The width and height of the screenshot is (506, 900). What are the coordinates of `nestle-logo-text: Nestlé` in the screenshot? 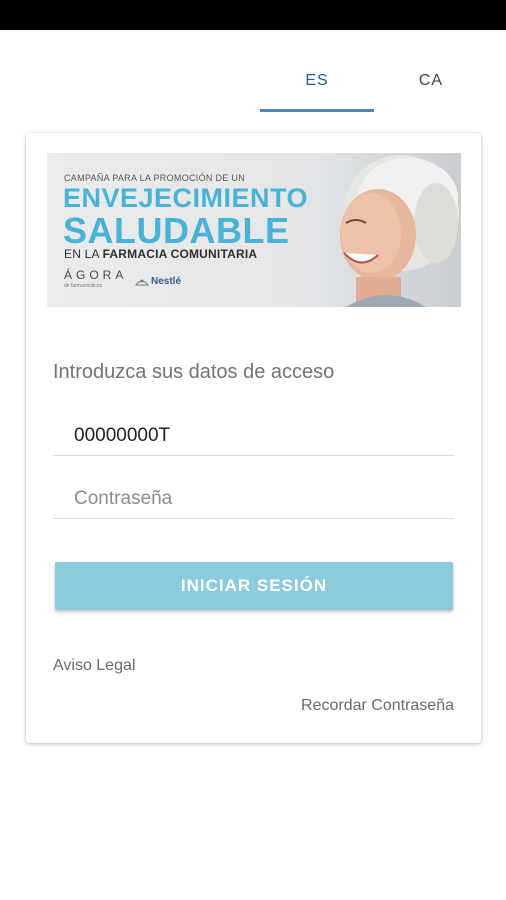 It's located at (166, 281).